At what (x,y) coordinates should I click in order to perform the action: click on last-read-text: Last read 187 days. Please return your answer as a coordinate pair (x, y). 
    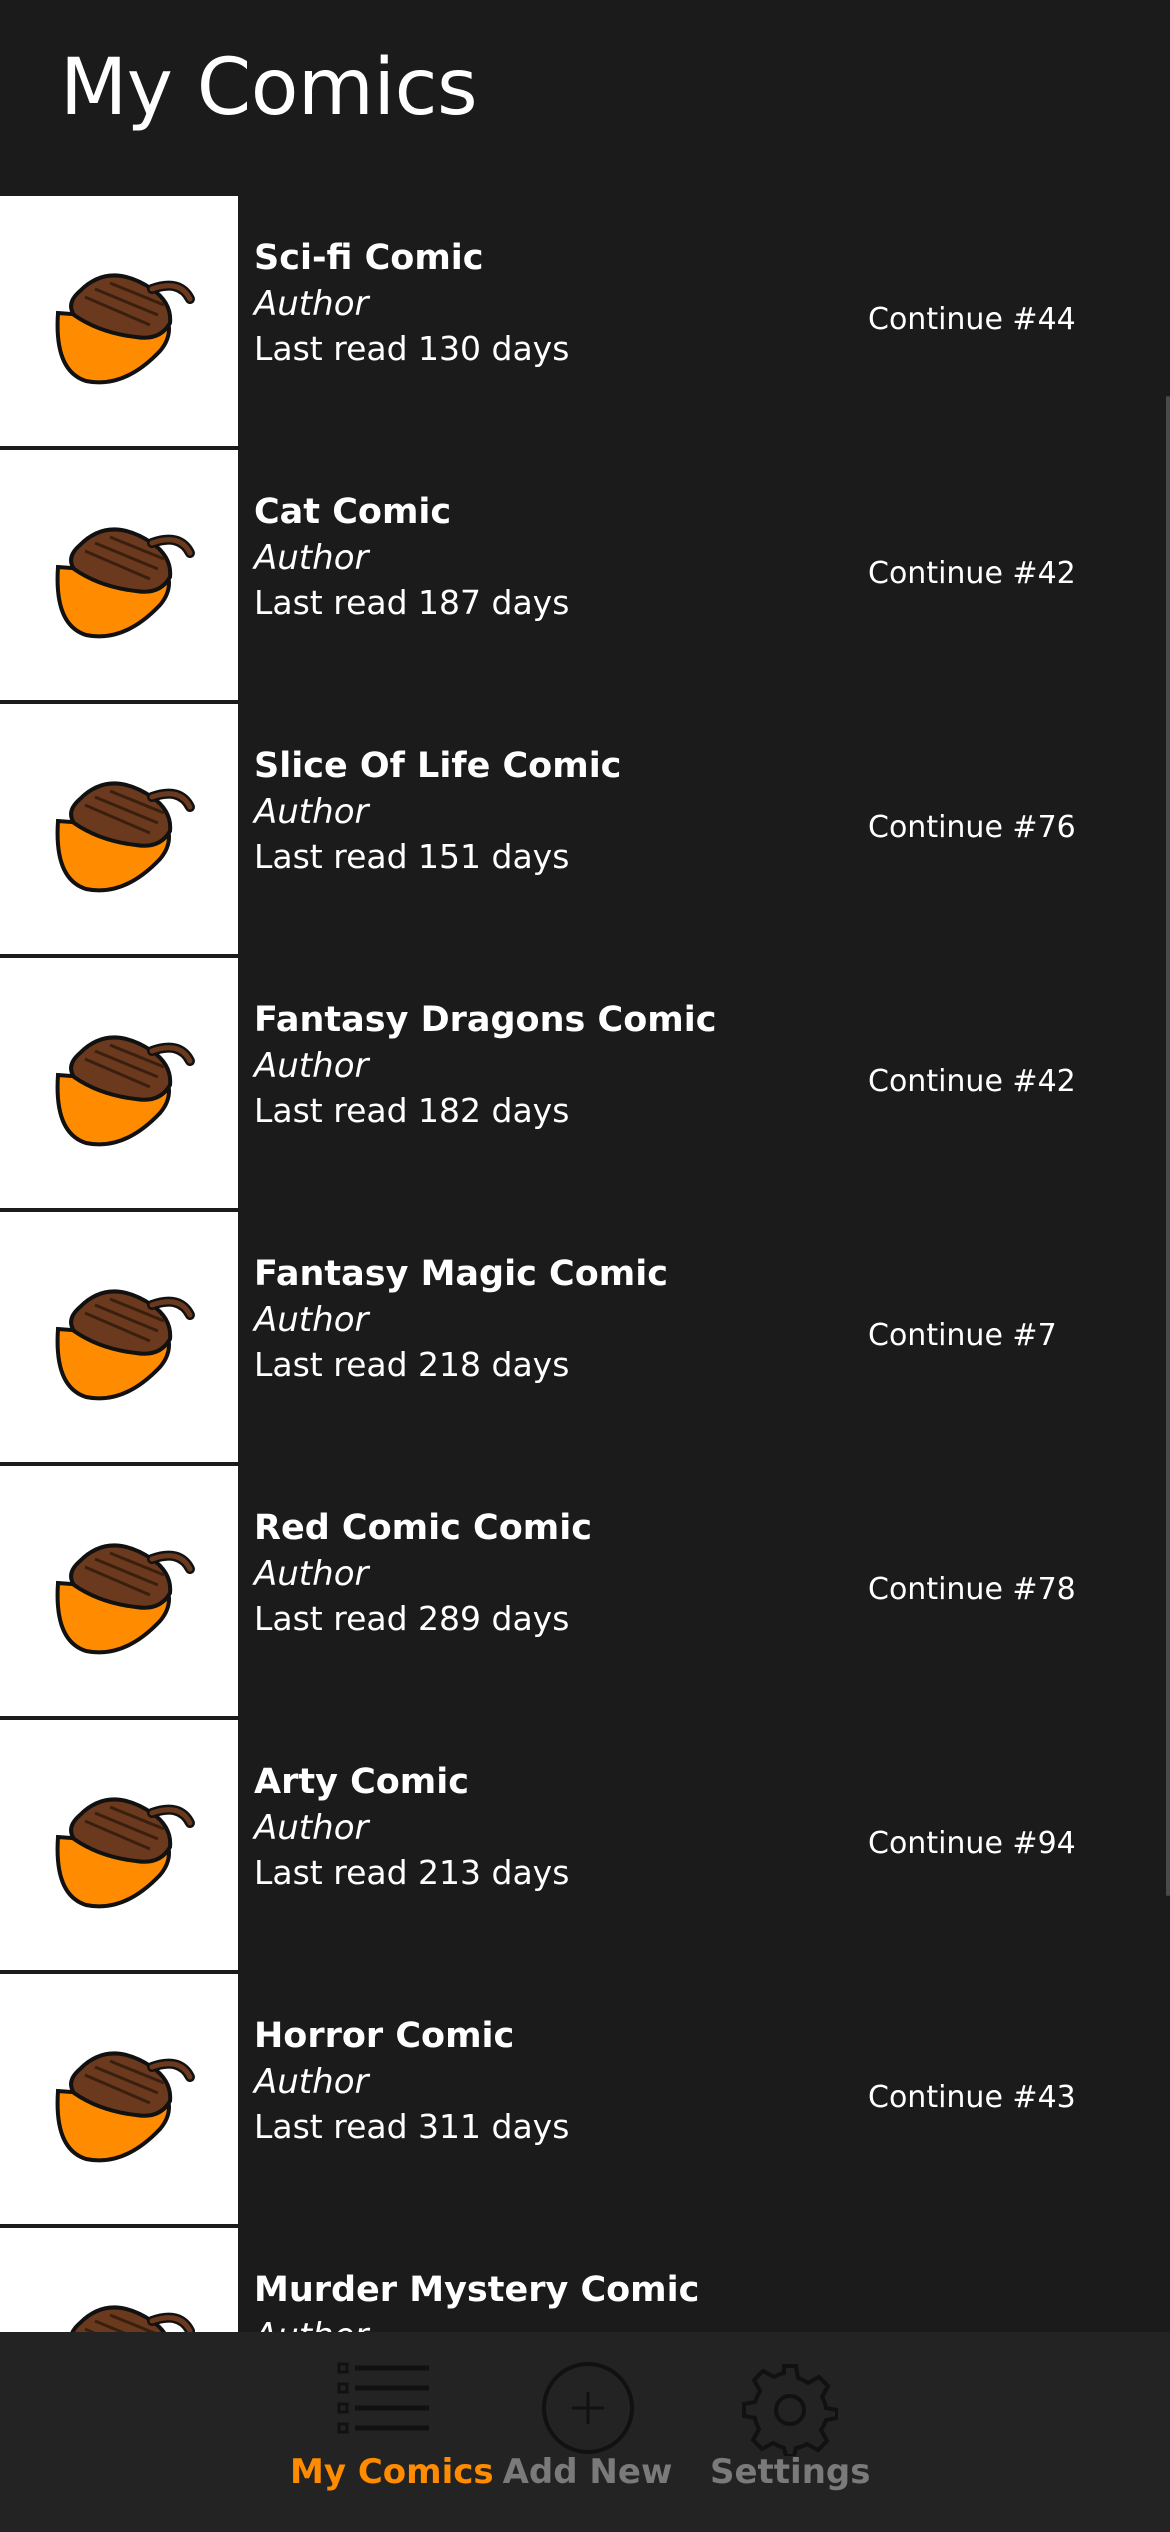
    Looking at the image, I should click on (412, 602).